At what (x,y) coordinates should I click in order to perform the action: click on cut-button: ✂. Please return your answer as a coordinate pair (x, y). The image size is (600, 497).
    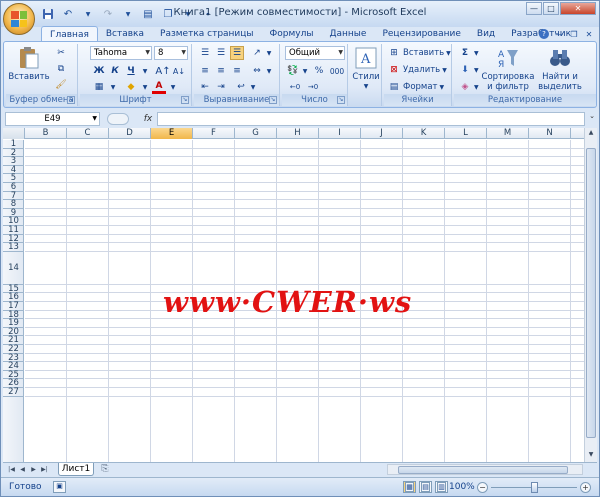
    Looking at the image, I should click on (61, 53).